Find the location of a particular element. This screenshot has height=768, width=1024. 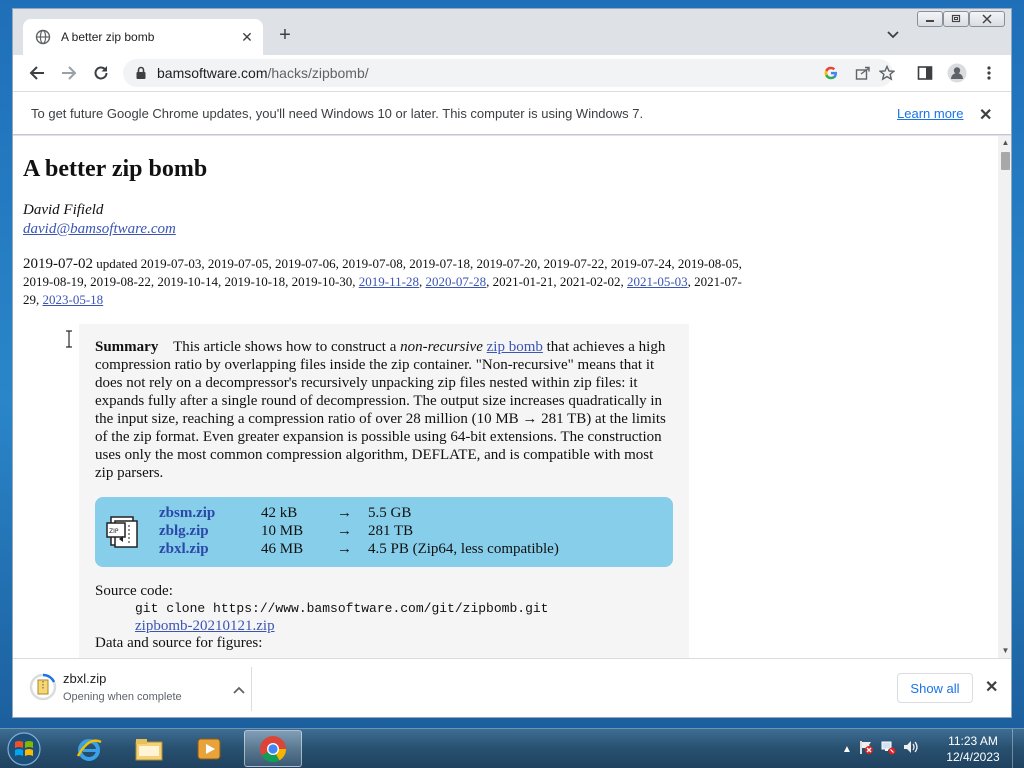

svg-text: ZIP is located at coordinates (114, 531).